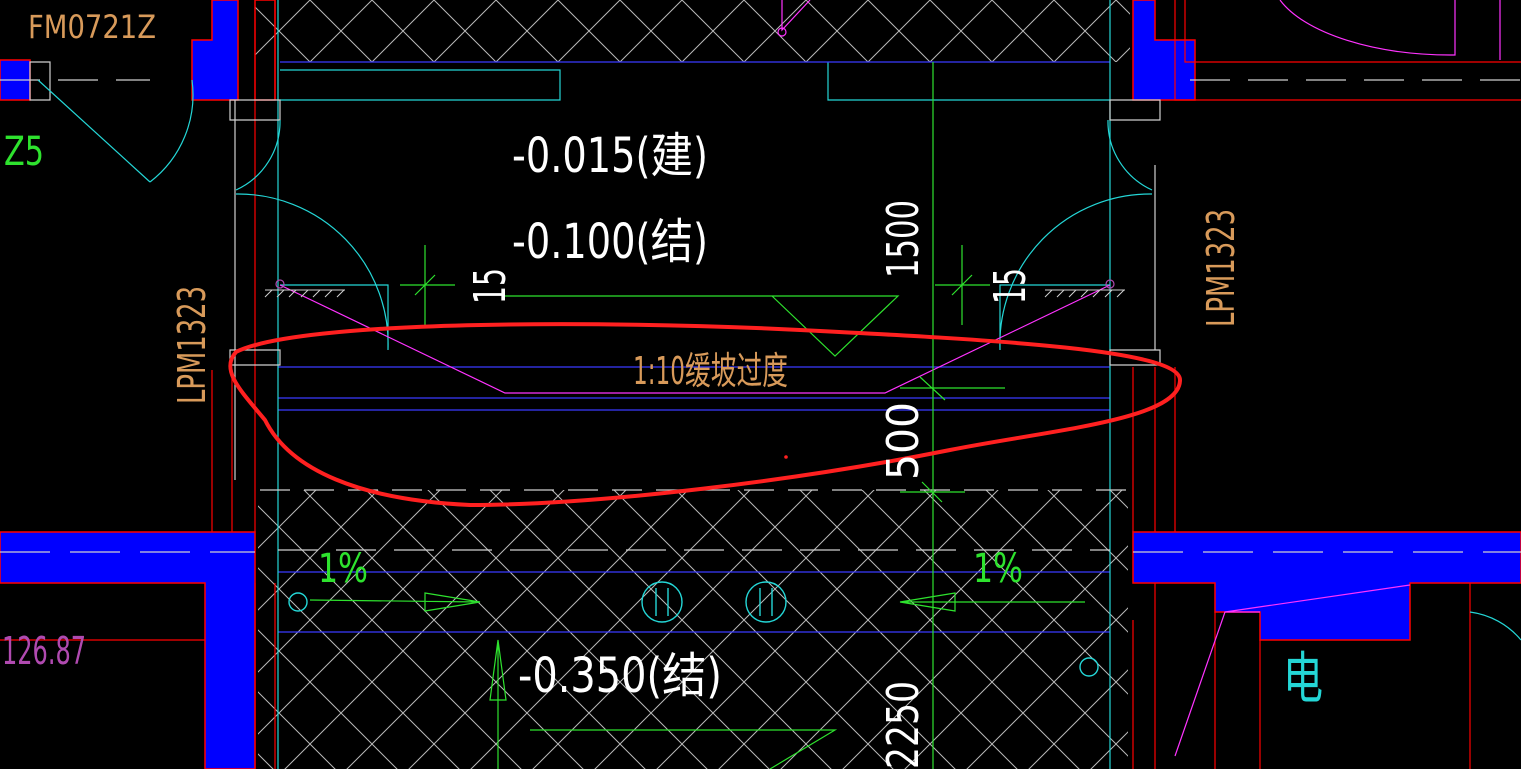 This screenshot has height=769, width=1521. I want to click on slope-percent-left: 1%, so click(343, 569).